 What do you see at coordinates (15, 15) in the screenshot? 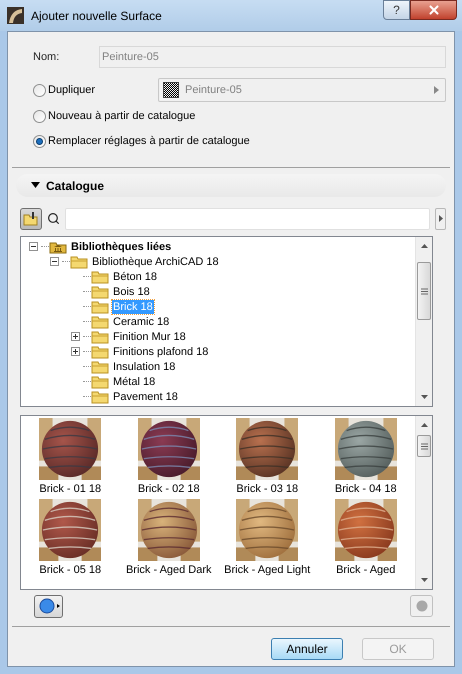
I see `app-icon` at bounding box center [15, 15].